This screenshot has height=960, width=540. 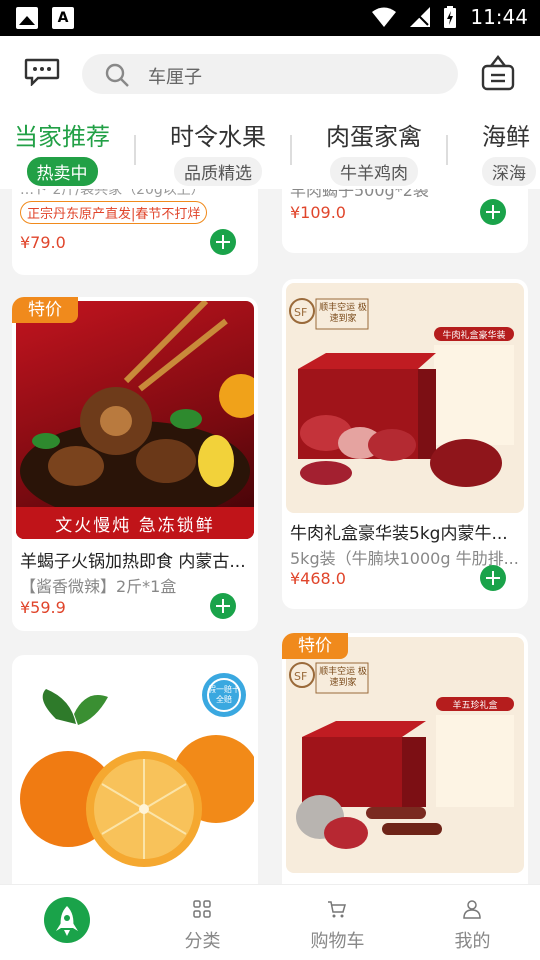 I want to click on cart-icon, so click(x=337, y=909).